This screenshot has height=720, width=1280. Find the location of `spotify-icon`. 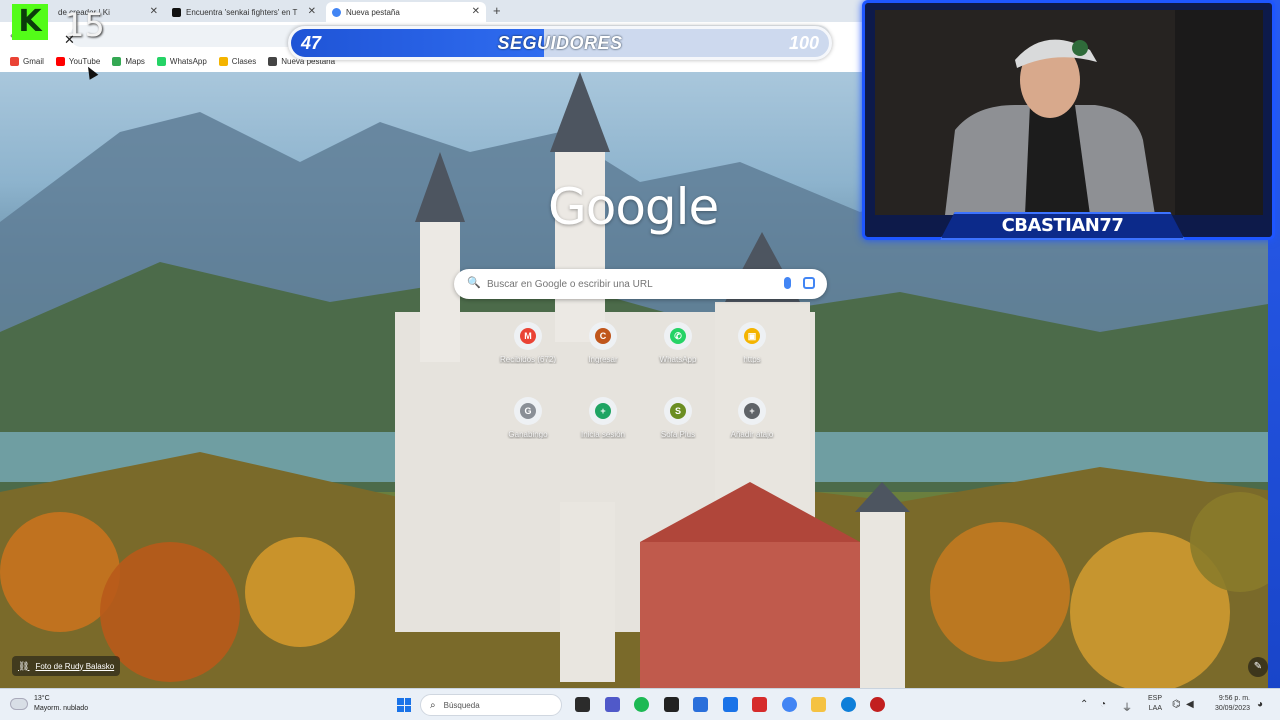

spotify-icon is located at coordinates (641, 704).